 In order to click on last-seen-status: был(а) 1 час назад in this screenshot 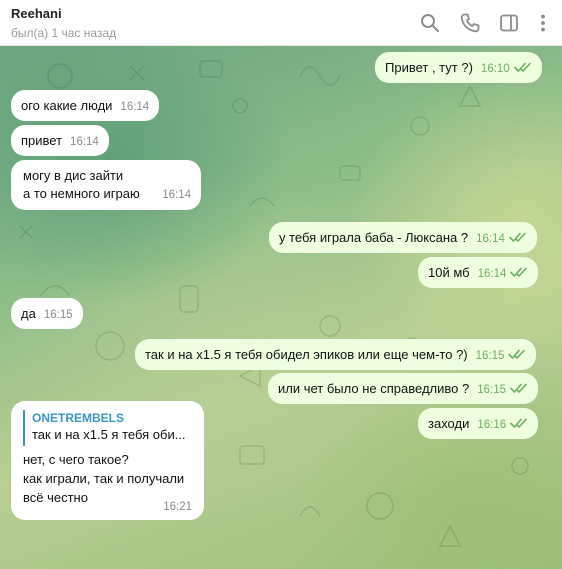, I will do `click(64, 33)`.